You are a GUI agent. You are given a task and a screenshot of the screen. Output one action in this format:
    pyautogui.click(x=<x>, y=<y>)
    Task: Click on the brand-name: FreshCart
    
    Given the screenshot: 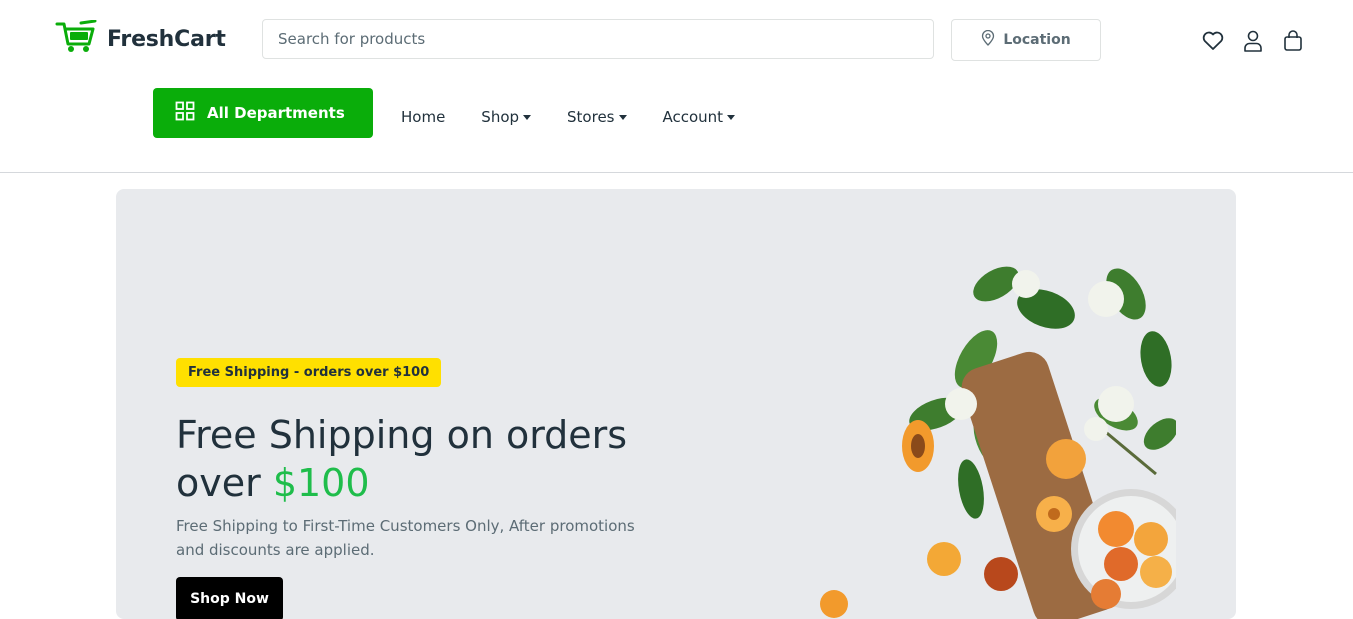 What is the action you would take?
    pyautogui.click(x=166, y=39)
    